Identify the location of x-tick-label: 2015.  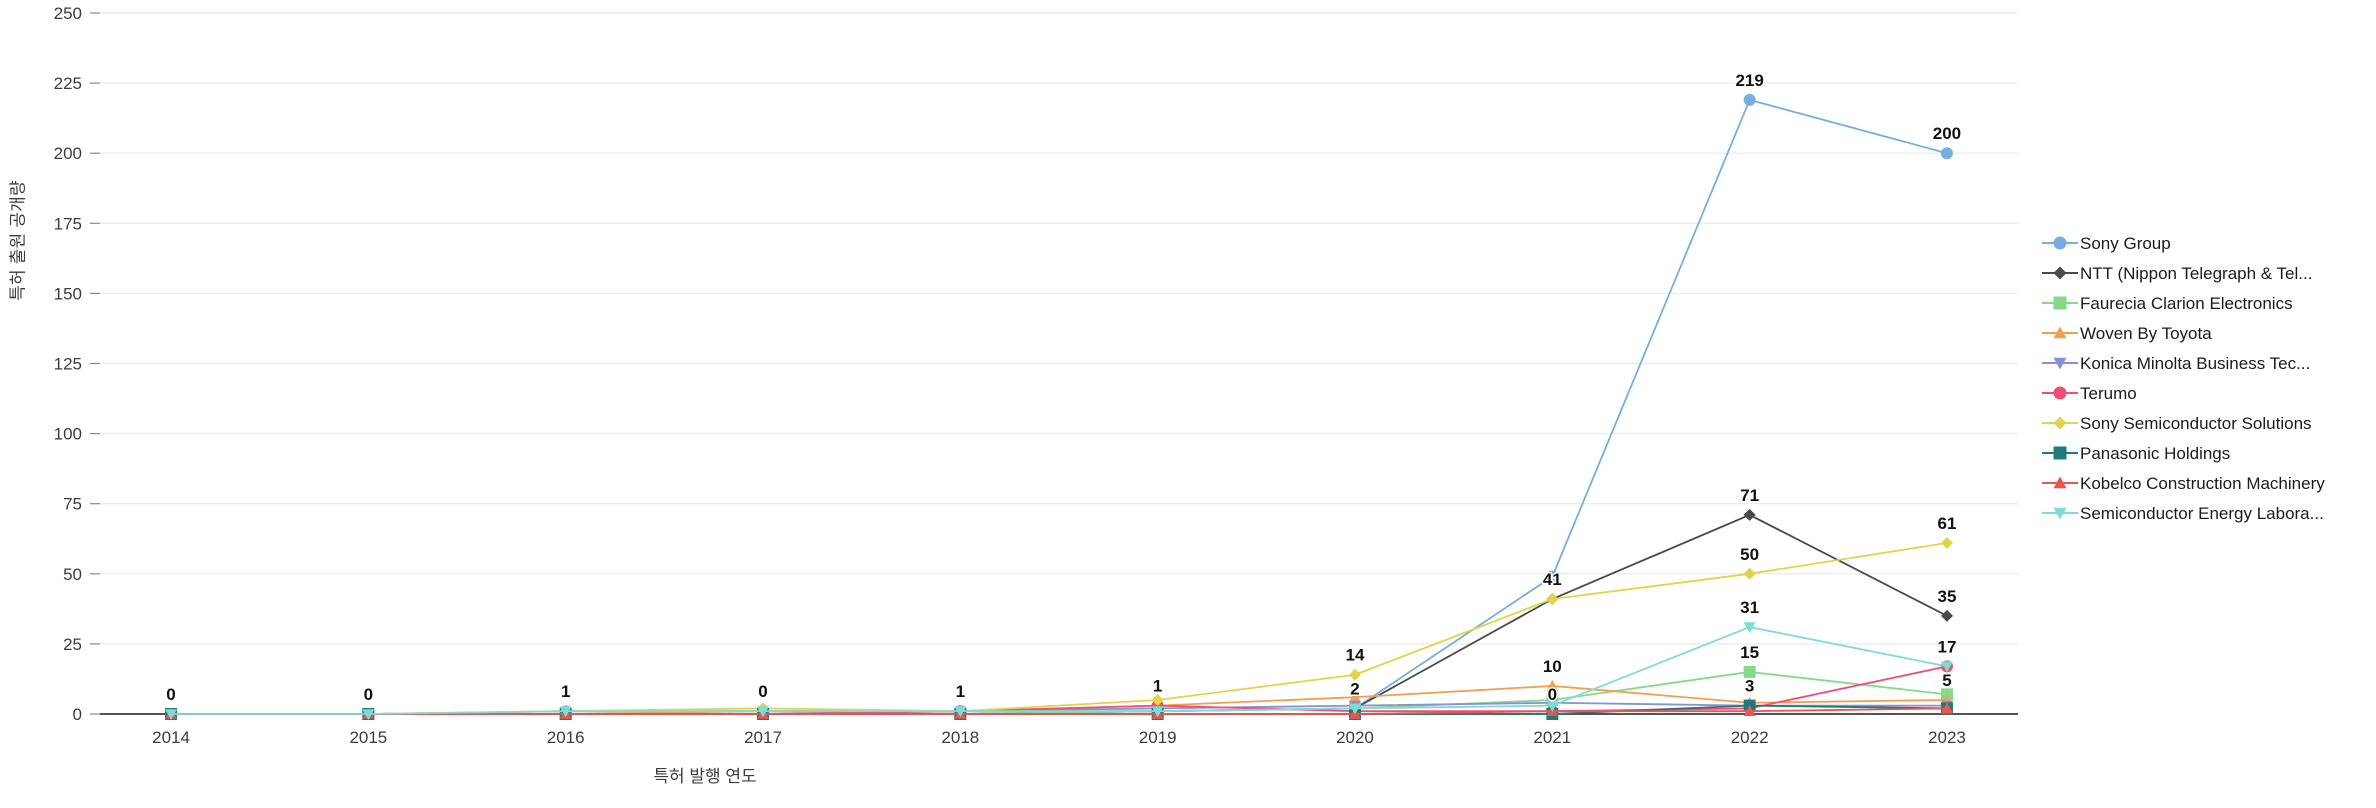
(368, 737).